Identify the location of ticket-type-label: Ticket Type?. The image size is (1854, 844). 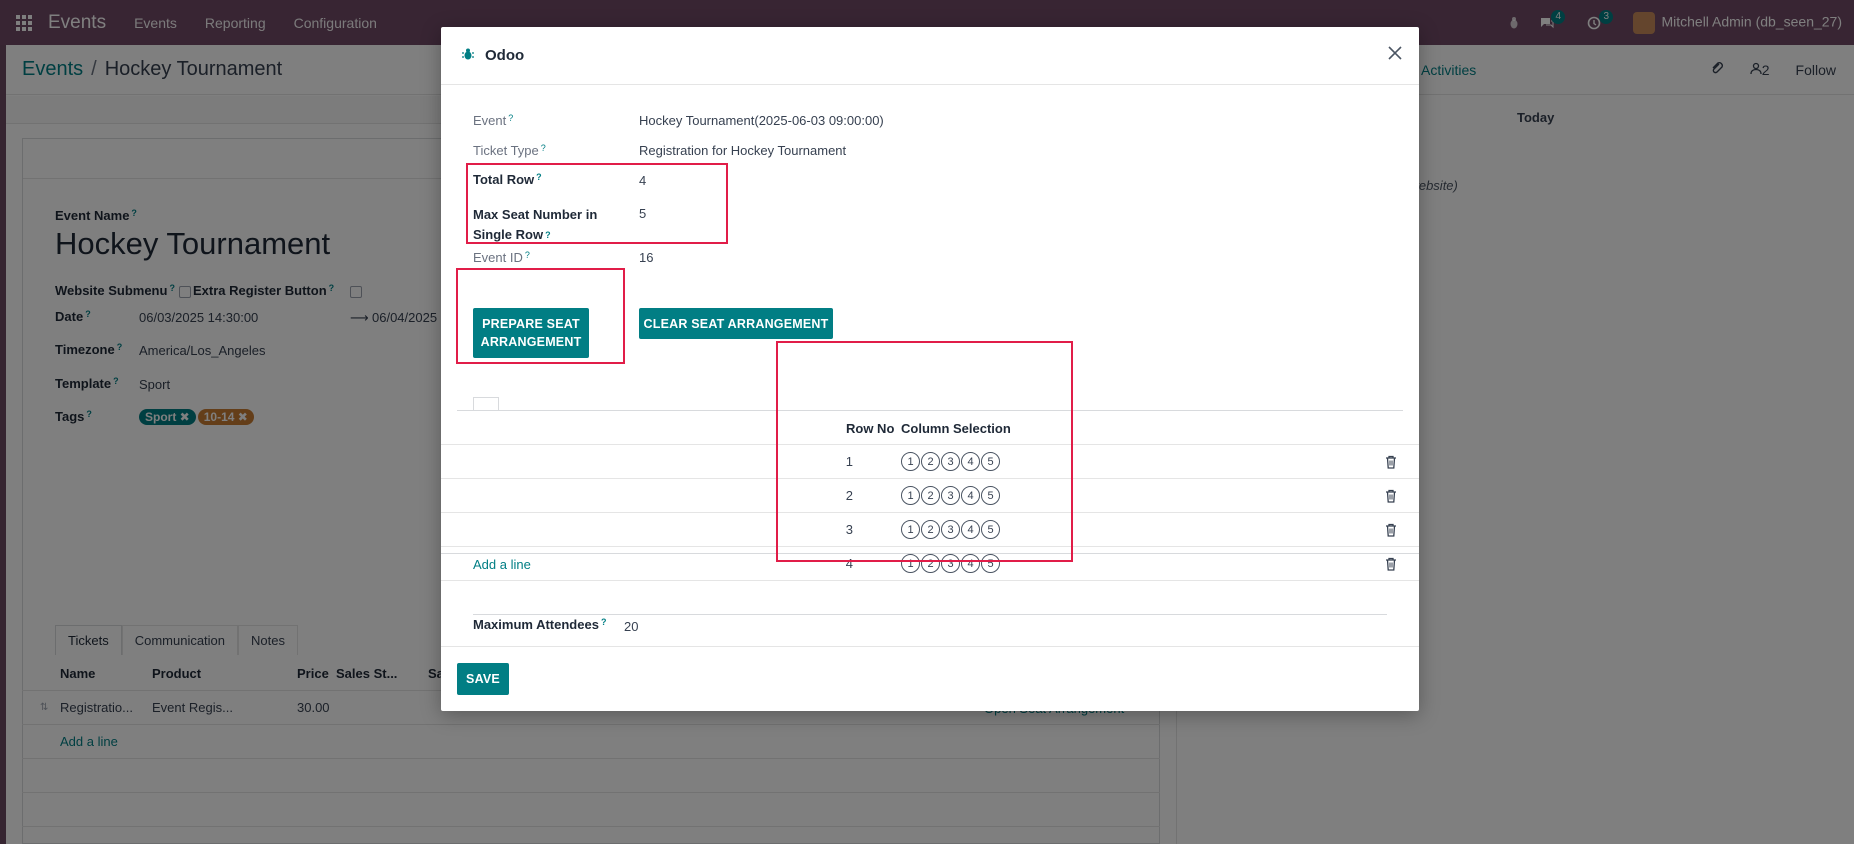
(509, 150).